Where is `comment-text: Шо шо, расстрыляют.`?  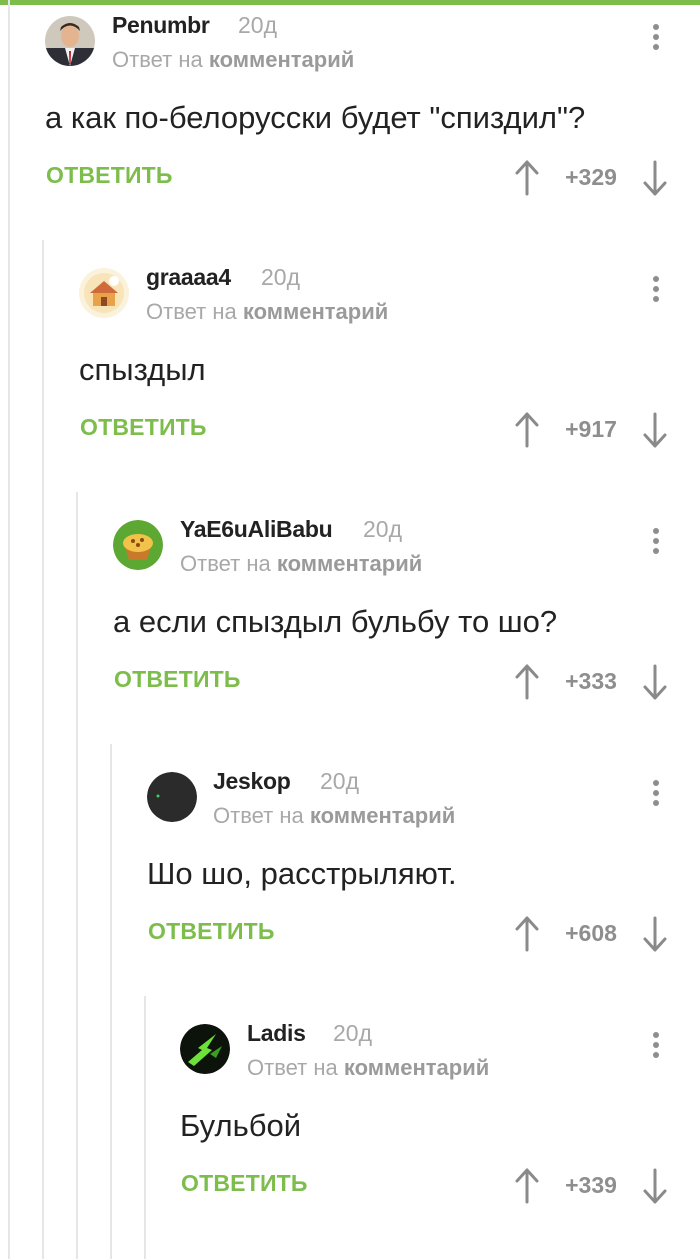 comment-text: Шо шо, расстрыляют. is located at coordinates (302, 873).